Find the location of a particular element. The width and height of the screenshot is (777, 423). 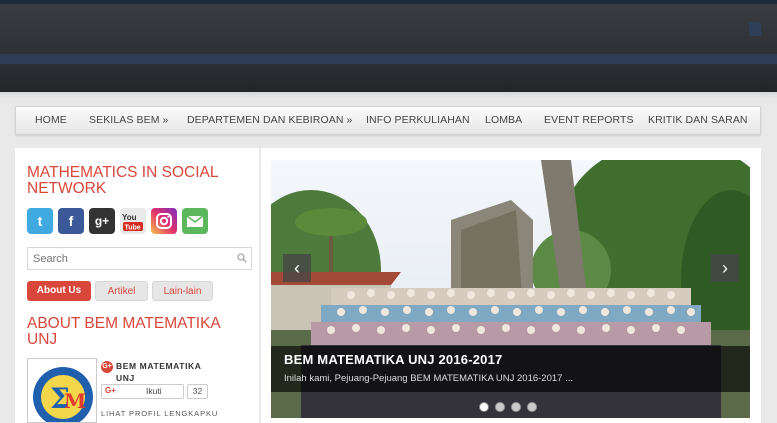

nav-item-departemen: DEPARTEMEN DAN KEBIROAN » is located at coordinates (269, 120).